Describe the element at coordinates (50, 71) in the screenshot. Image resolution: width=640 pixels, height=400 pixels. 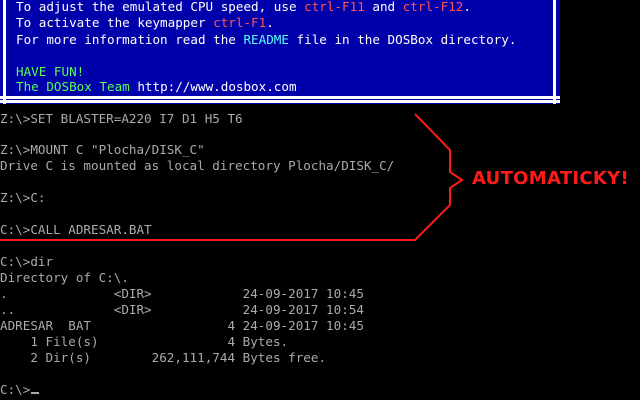
I see `box-line-have-fun: HAVE FUN!` at that location.